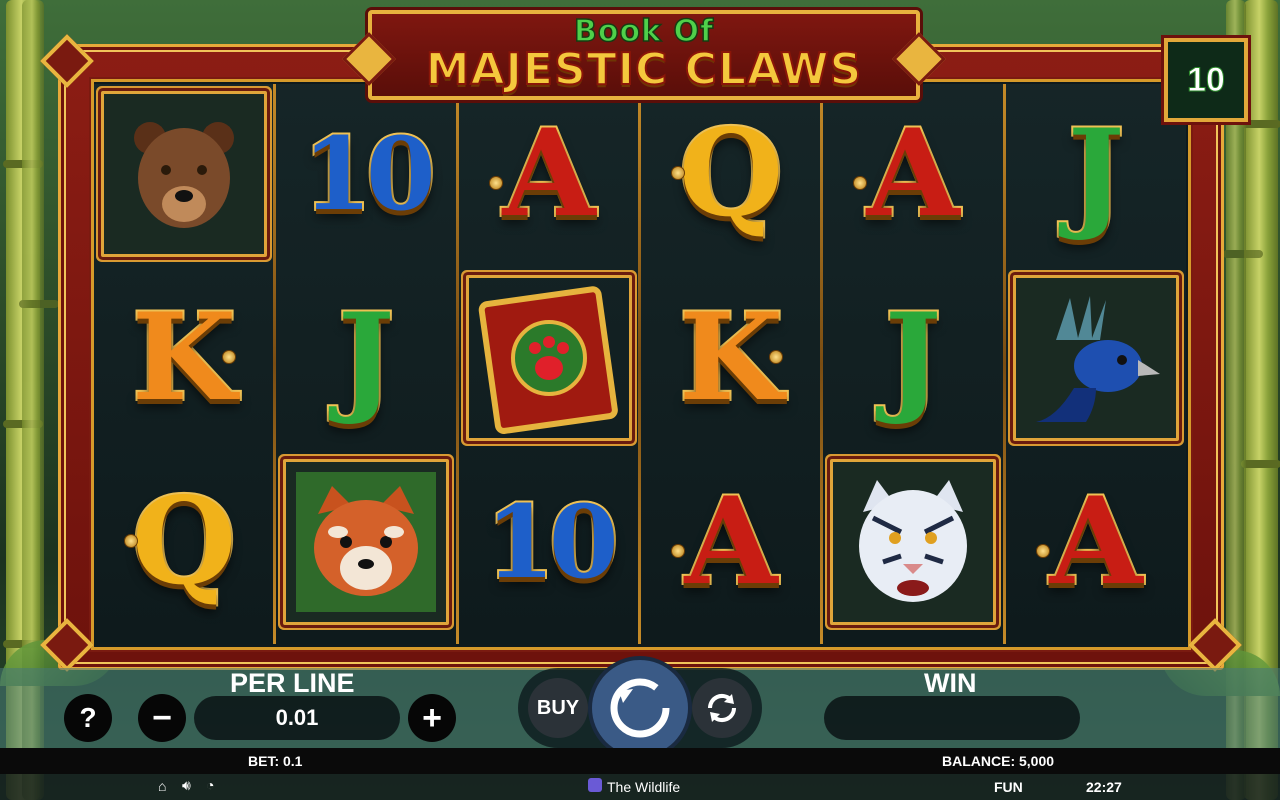  What do you see at coordinates (275, 761) in the screenshot?
I see `bet-display: BET: 0.1` at bounding box center [275, 761].